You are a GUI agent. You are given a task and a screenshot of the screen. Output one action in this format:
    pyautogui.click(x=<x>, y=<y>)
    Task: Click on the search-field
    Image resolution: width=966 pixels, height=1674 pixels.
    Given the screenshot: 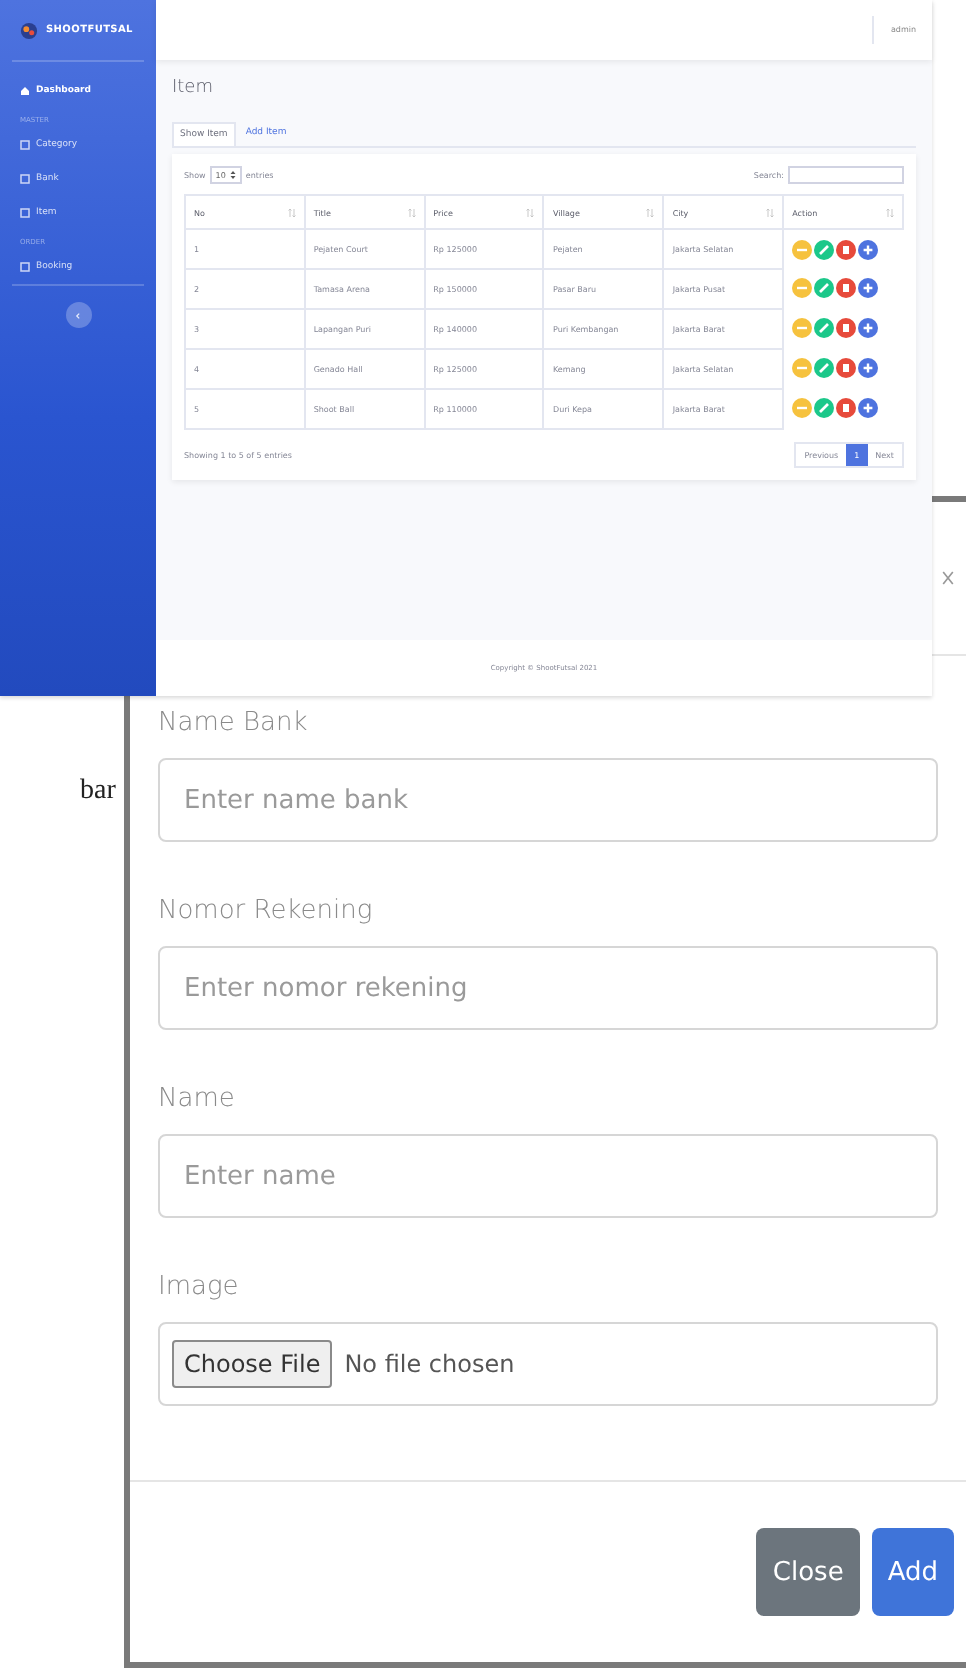 What is the action you would take?
    pyautogui.click(x=846, y=175)
    